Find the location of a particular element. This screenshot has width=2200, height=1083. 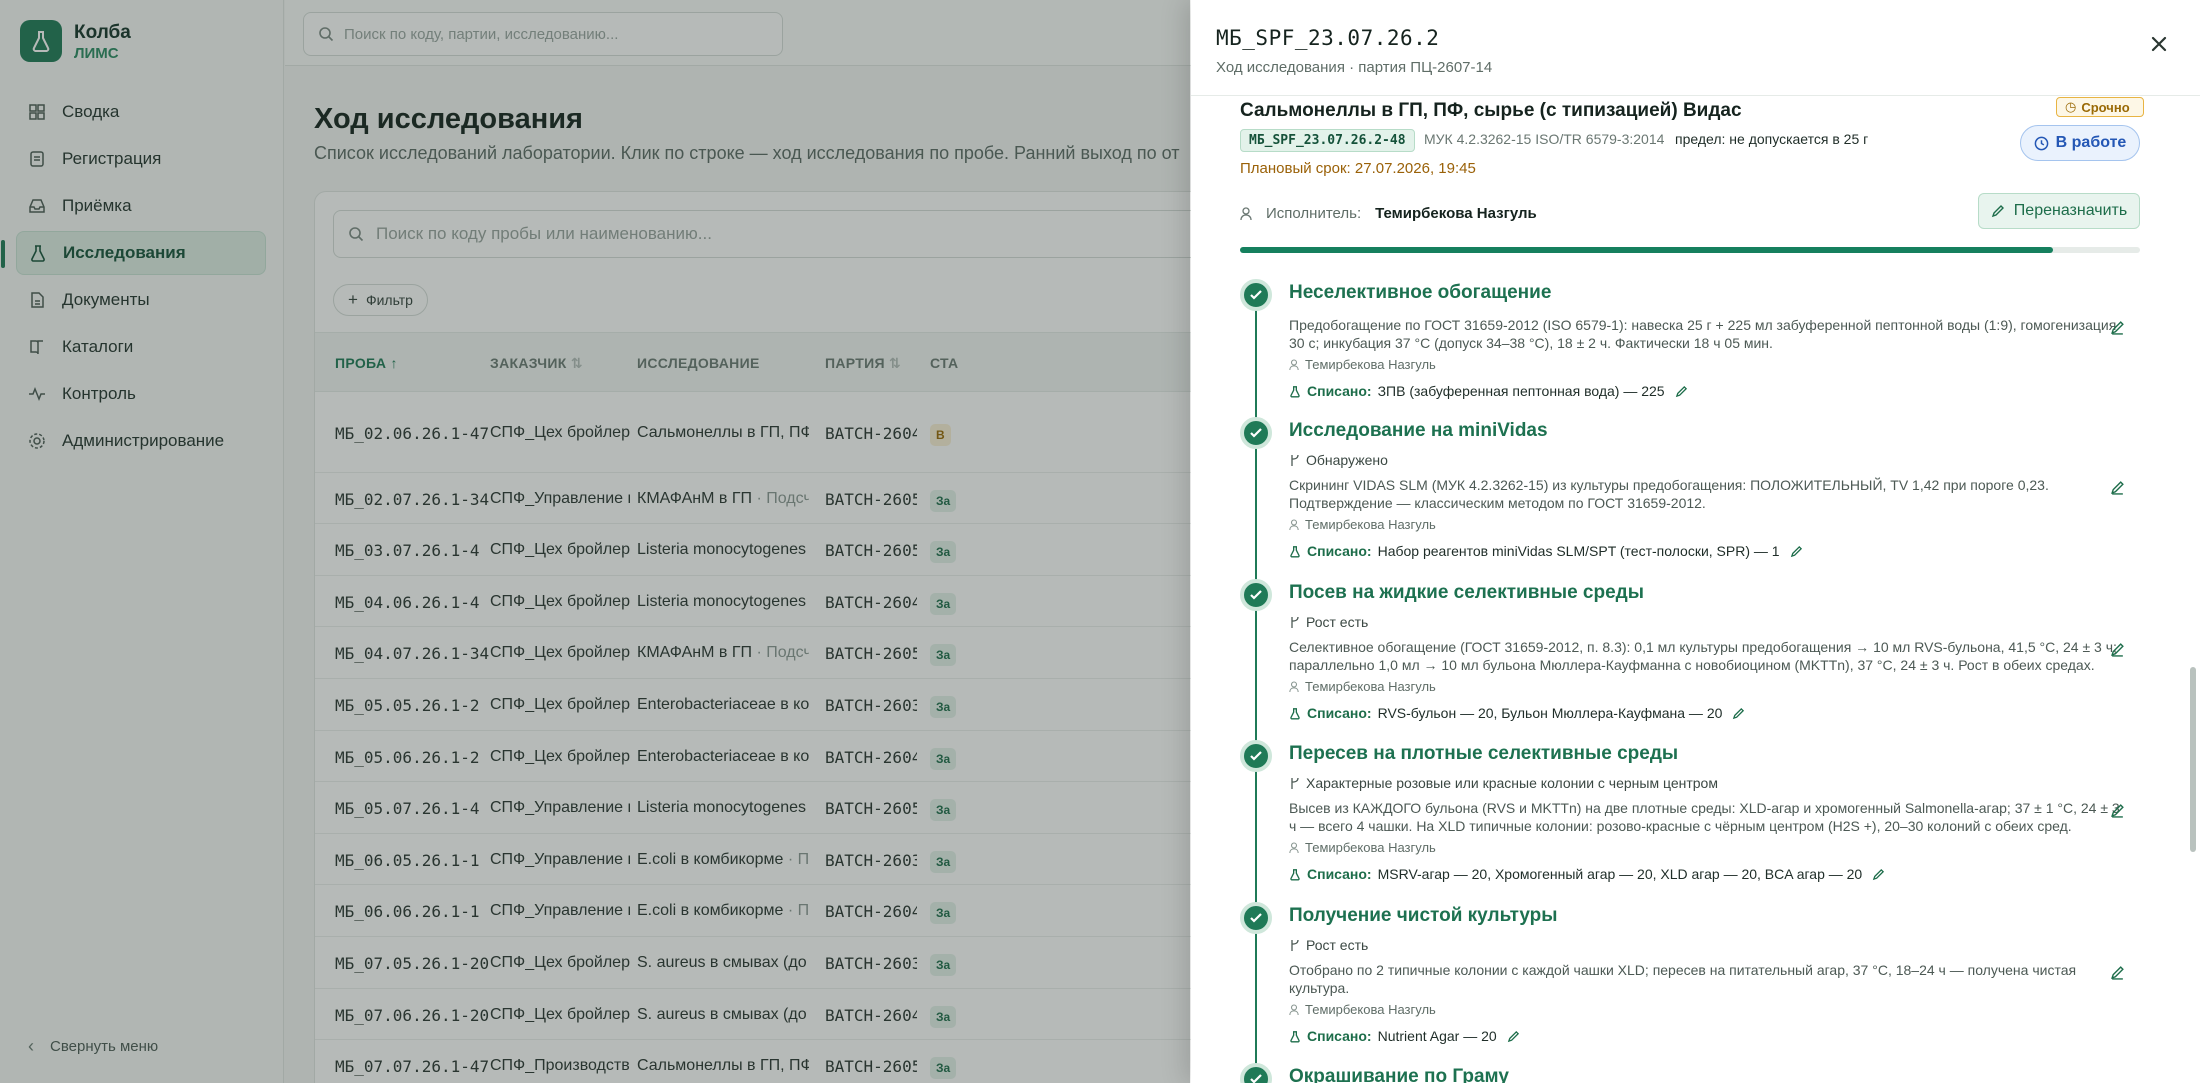

step-title: Исследование на miniVidas is located at coordinates (1418, 430).